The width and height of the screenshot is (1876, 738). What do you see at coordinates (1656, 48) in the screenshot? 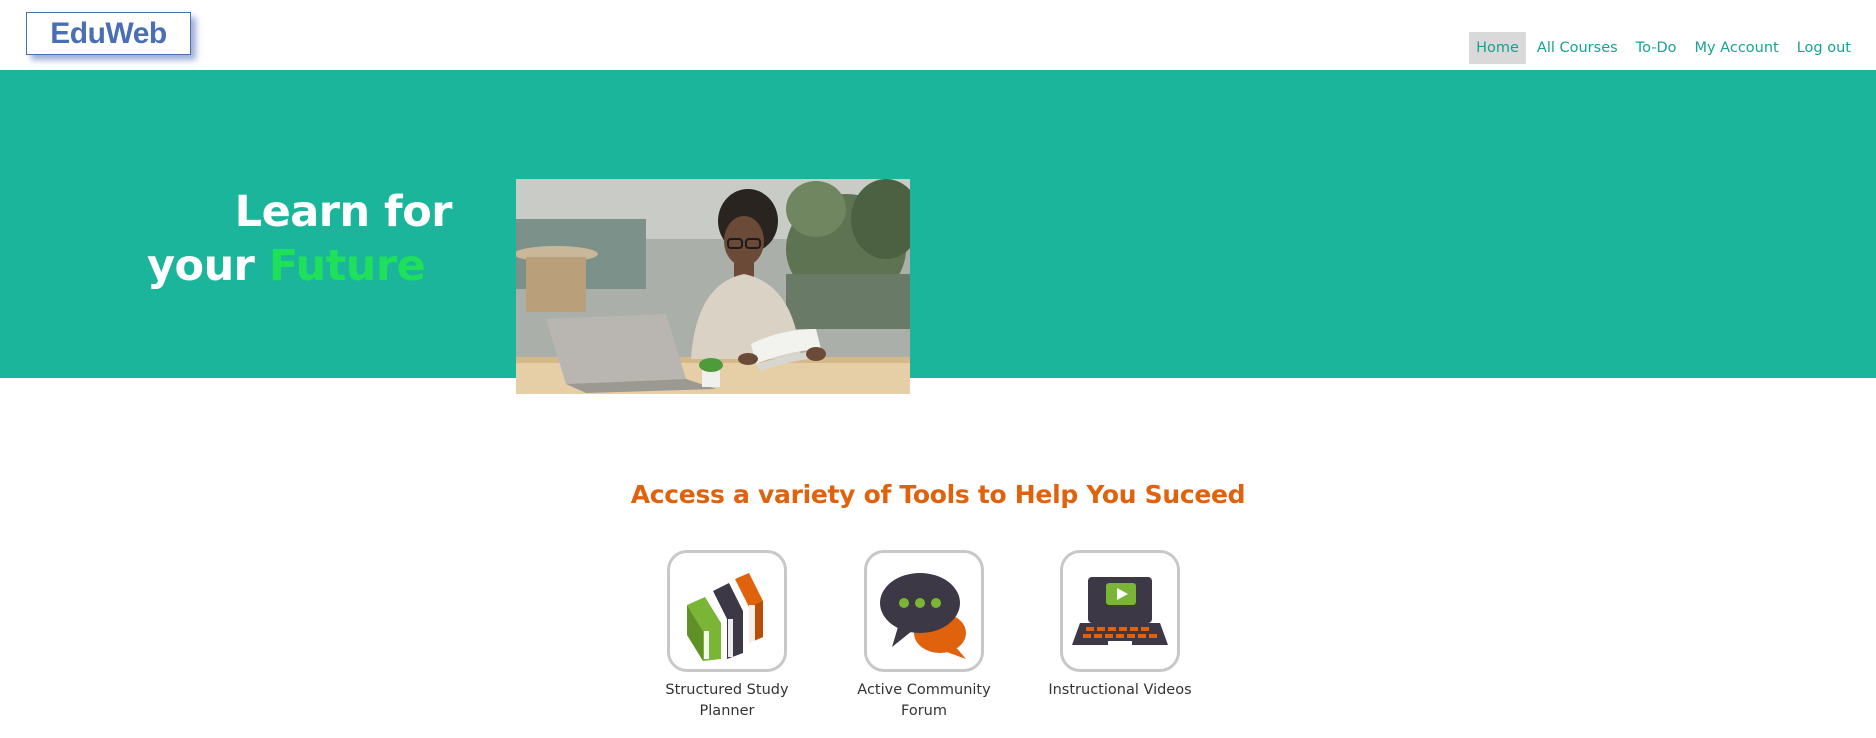
I see `nav-todo-link: To-Do` at bounding box center [1656, 48].